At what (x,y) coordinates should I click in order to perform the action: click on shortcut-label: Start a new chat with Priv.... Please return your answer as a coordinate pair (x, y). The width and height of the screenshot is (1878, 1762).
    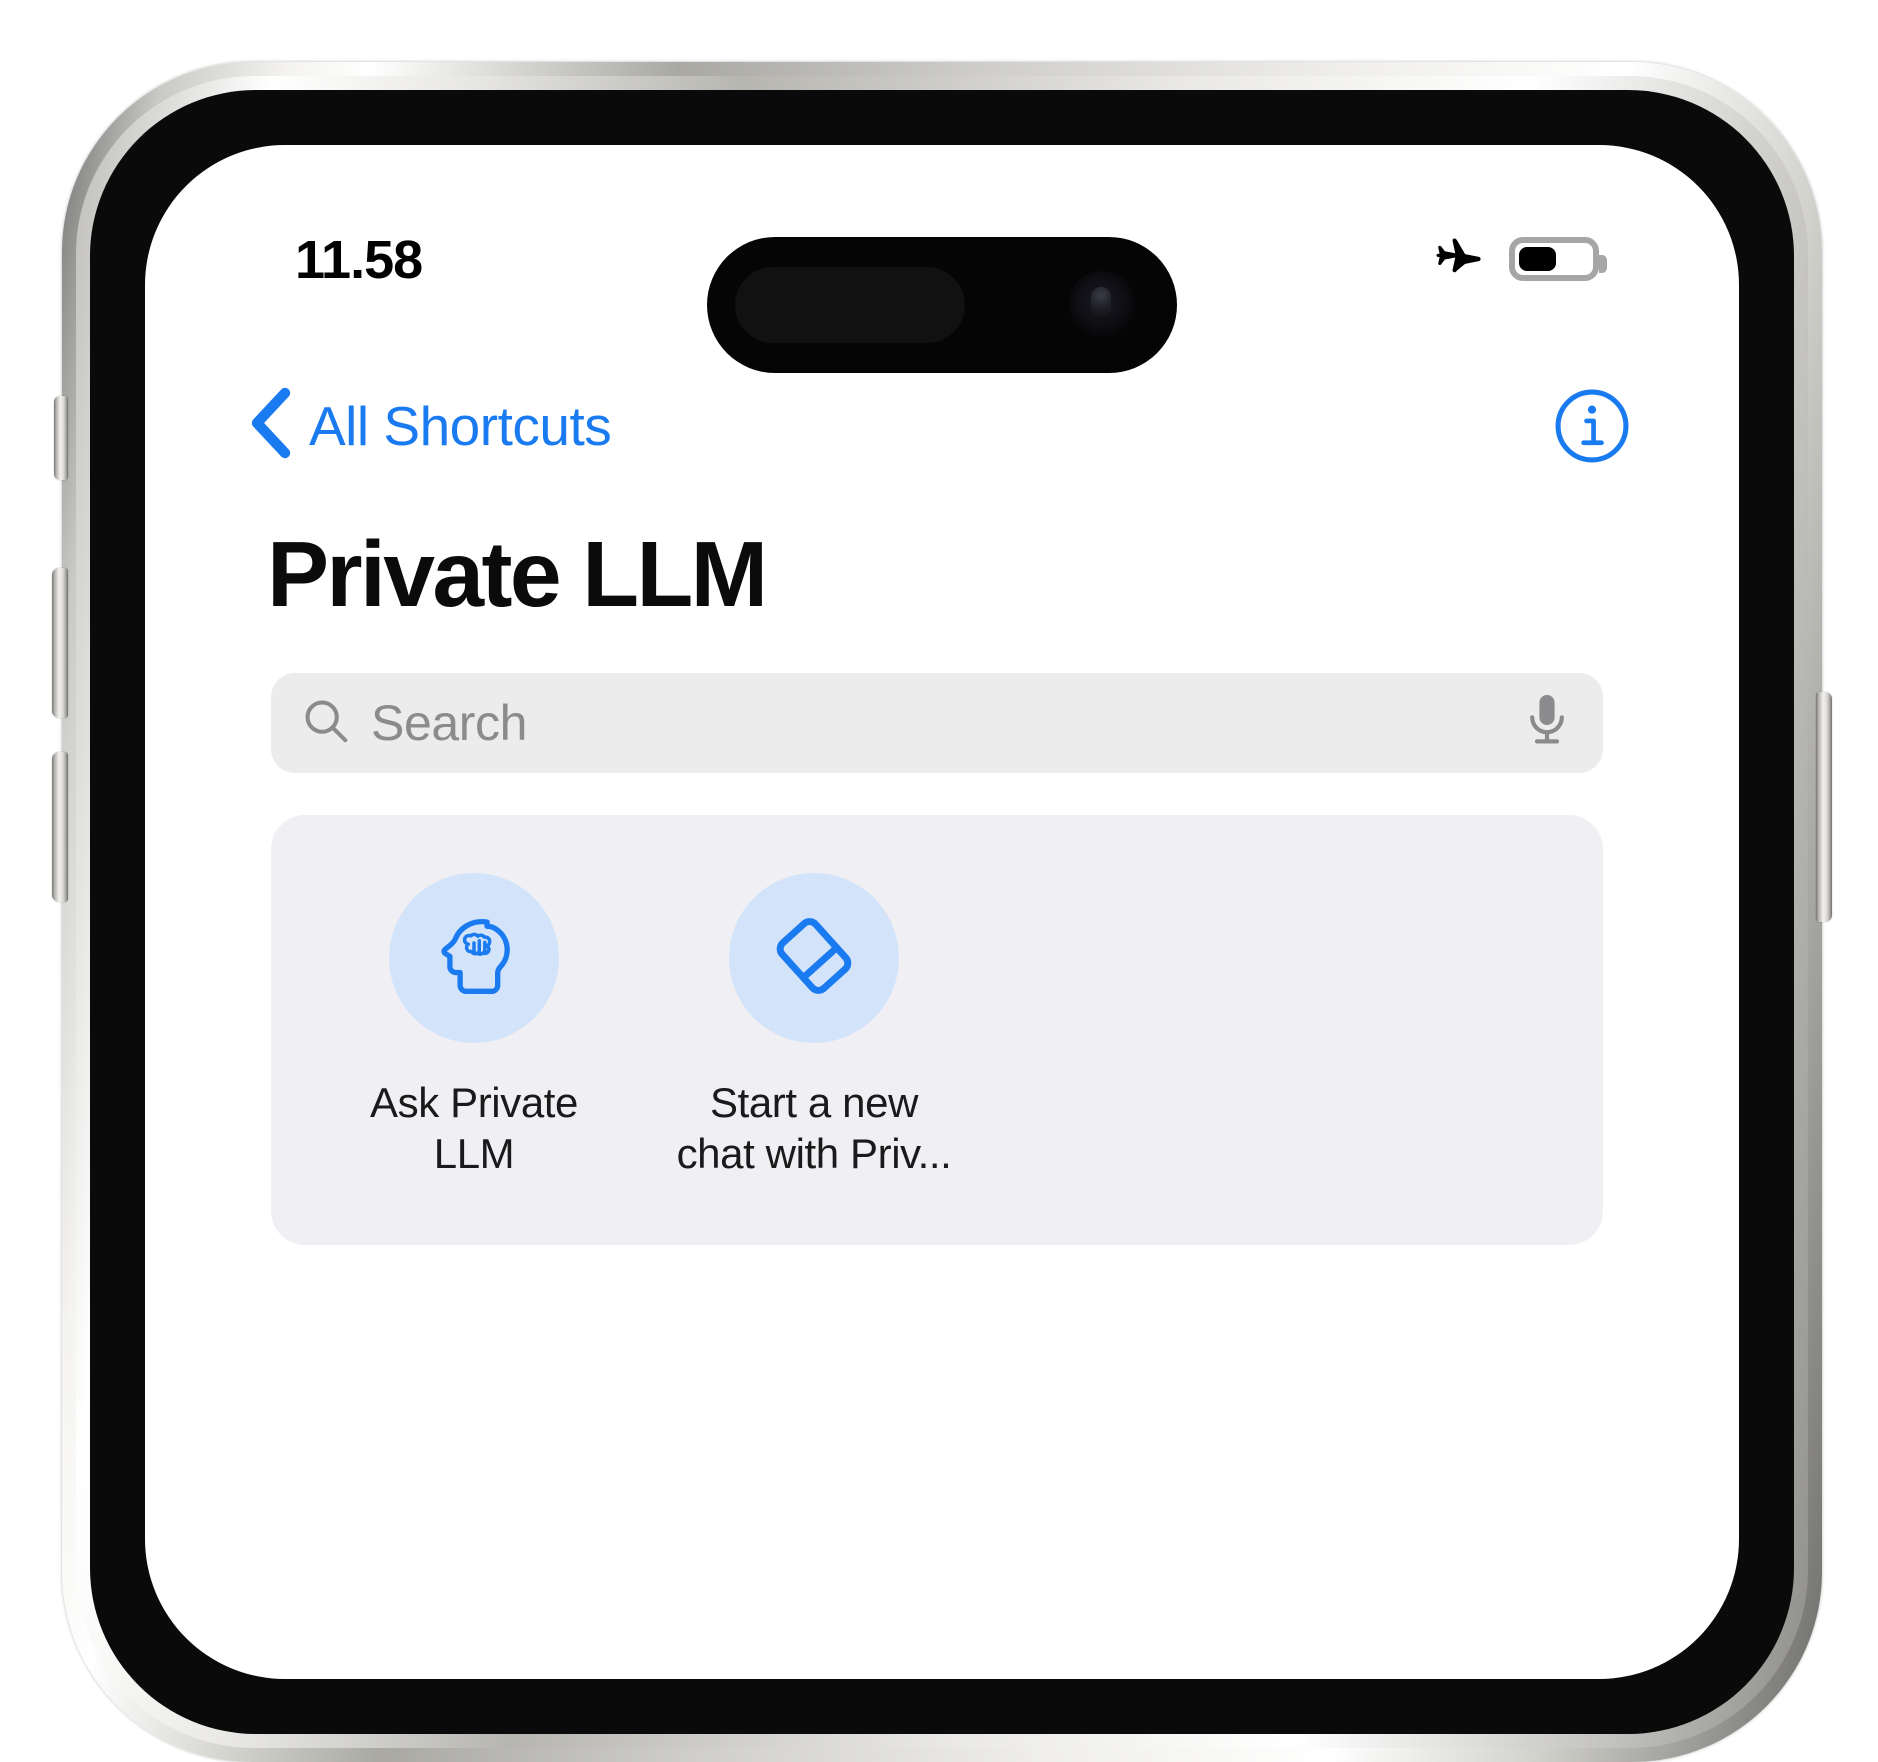
    Looking at the image, I should click on (814, 1128).